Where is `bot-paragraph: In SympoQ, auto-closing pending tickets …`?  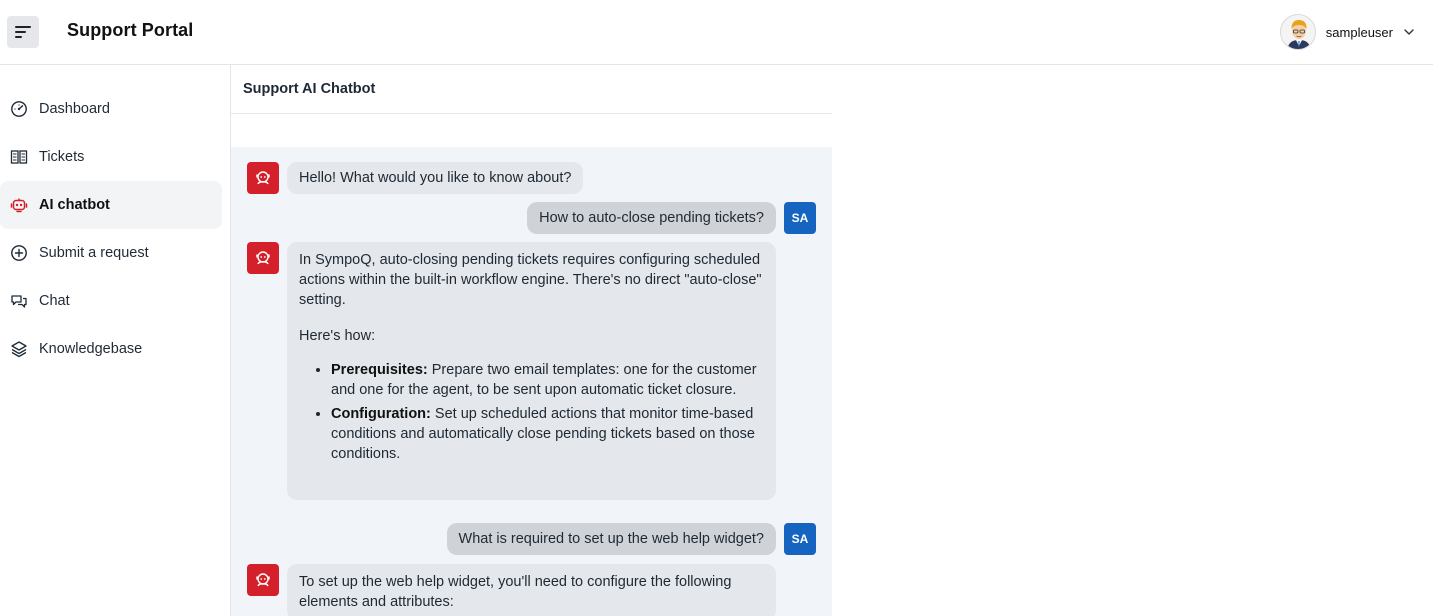 bot-paragraph: In SympoQ, auto-closing pending tickets … is located at coordinates (530, 280).